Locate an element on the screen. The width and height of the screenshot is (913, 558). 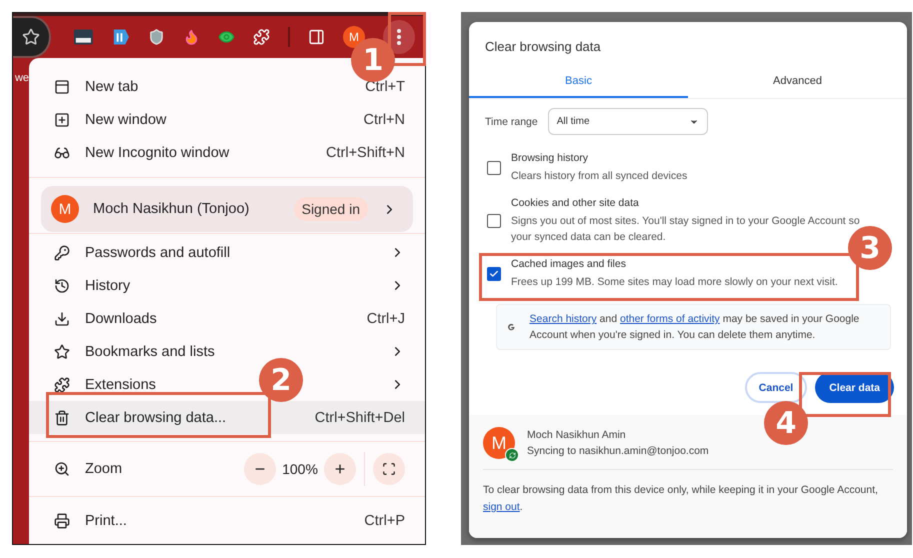
printer-icon is located at coordinates (62, 520).